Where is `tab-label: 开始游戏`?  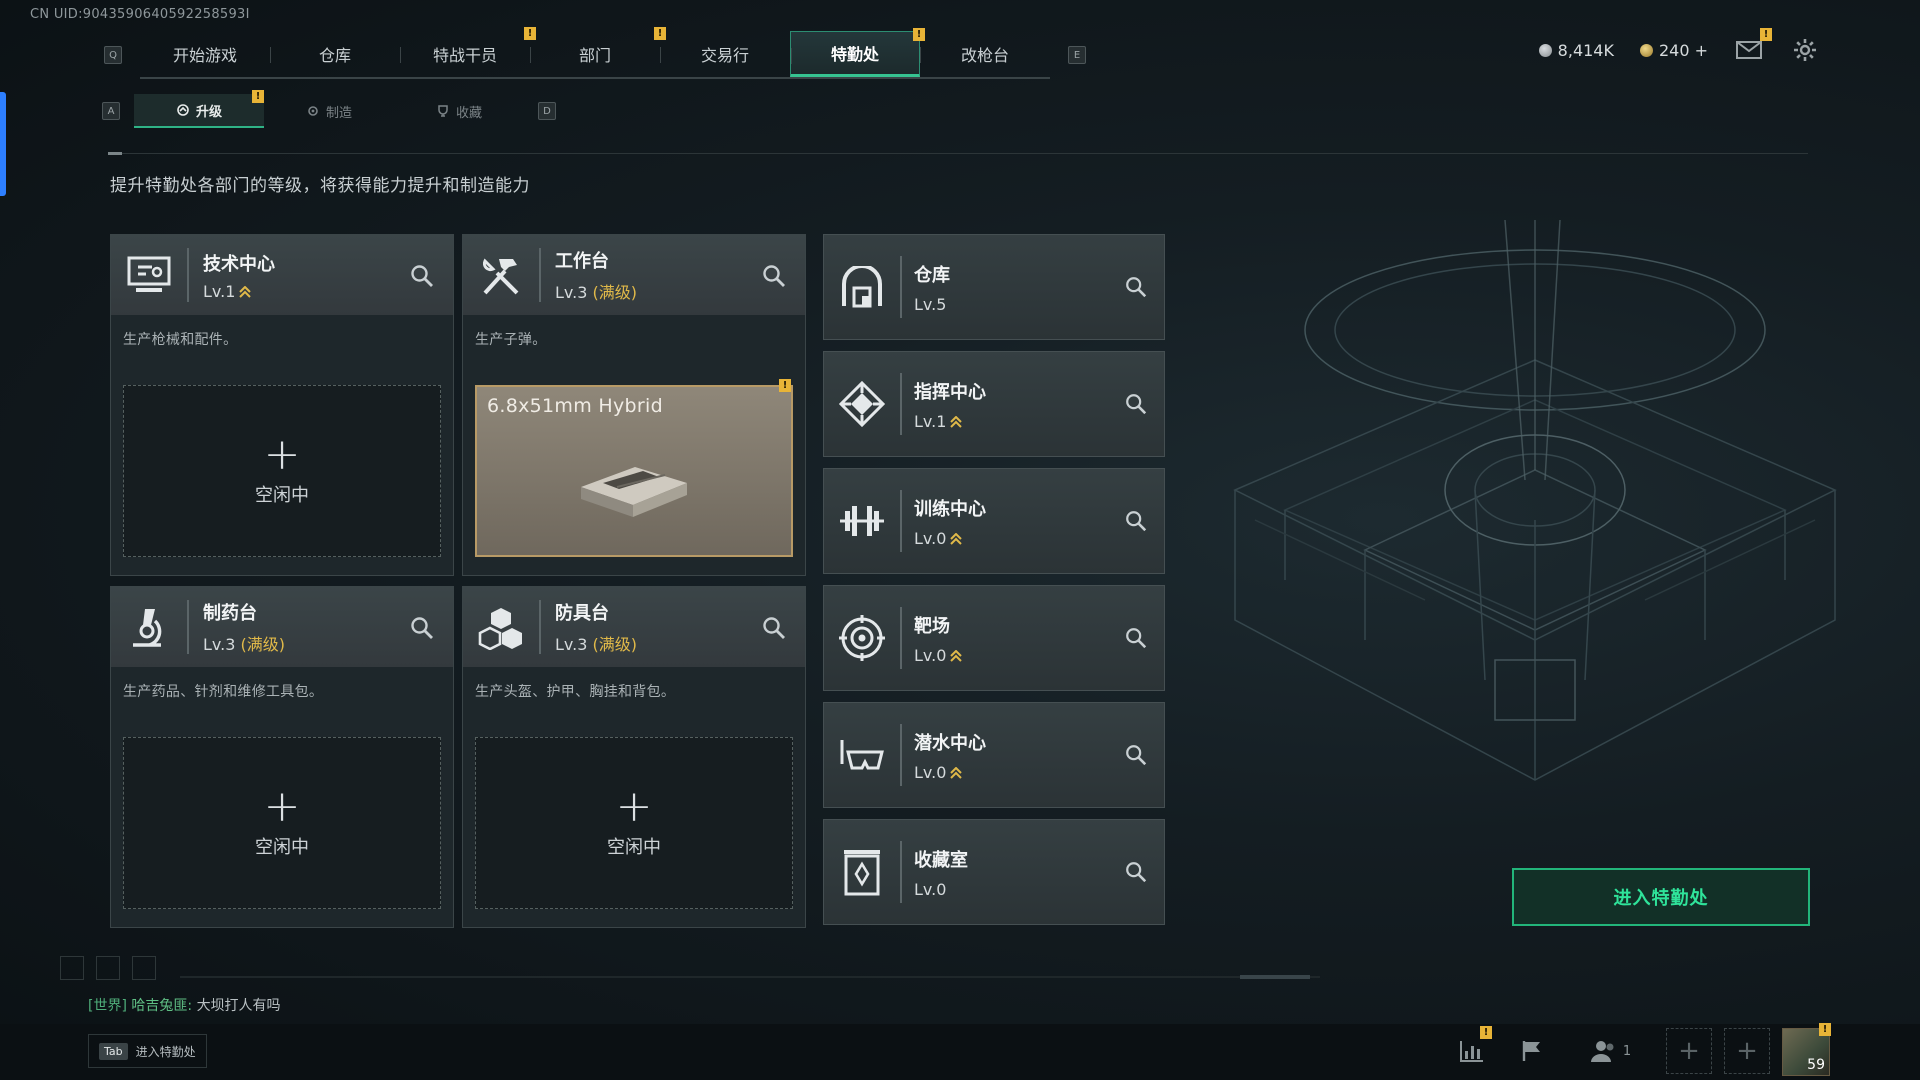 tab-label: 开始游戏 is located at coordinates (204, 55).